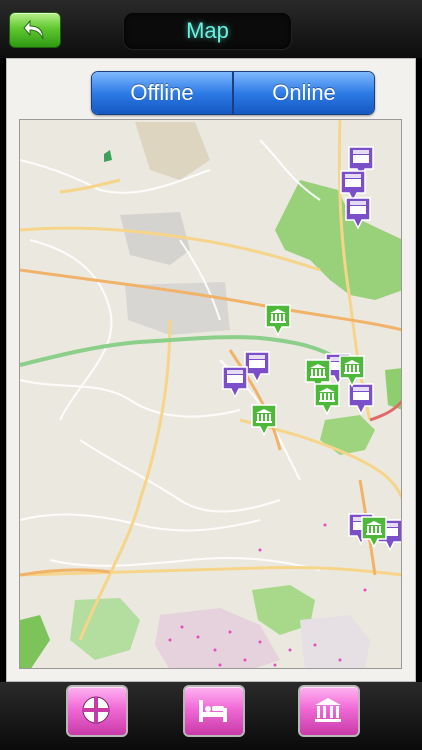 This screenshot has height=750, width=422. I want to click on attractions-button, so click(329, 711).